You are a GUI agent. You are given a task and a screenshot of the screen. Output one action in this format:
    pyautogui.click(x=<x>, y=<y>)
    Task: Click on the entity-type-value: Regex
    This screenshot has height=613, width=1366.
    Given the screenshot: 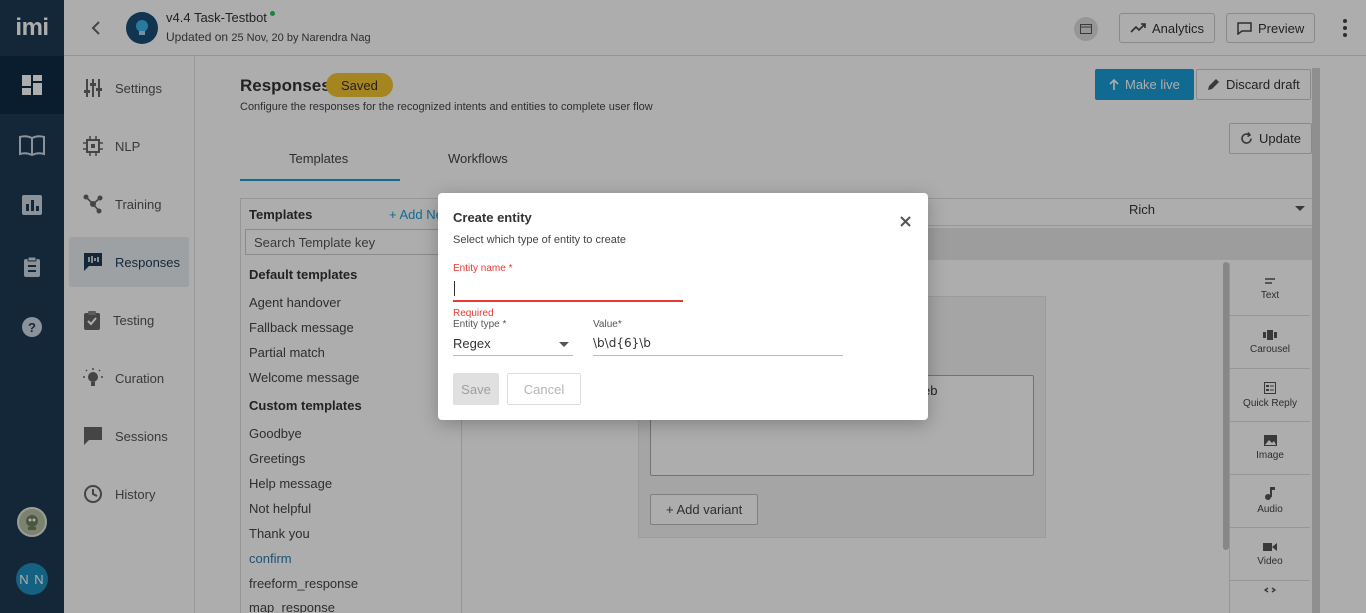 What is the action you would take?
    pyautogui.click(x=472, y=343)
    